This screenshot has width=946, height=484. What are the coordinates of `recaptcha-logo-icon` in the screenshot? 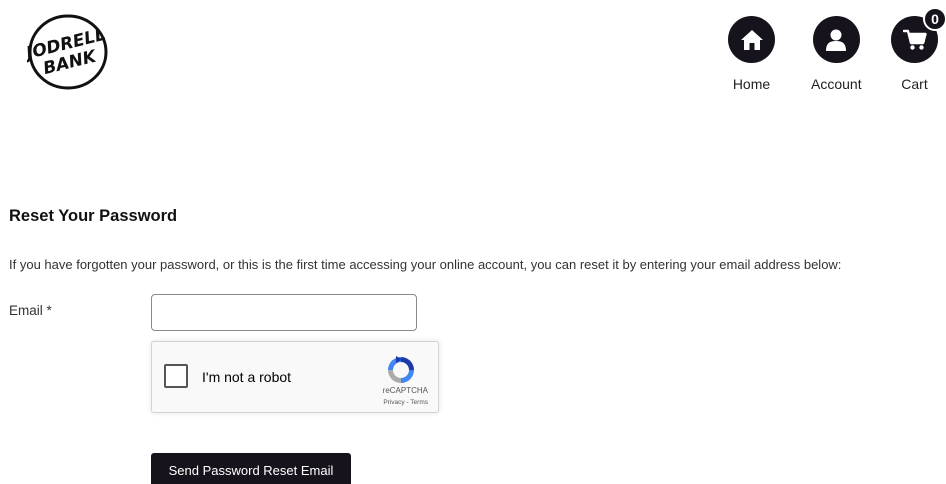 It's located at (401, 369).